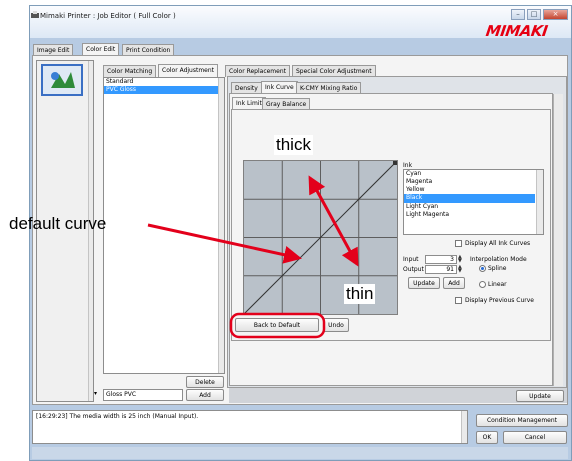 This screenshot has height=461, width=572. What do you see at coordinates (277, 325) in the screenshot?
I see `annotation-highlight-back-to-default` at bounding box center [277, 325].